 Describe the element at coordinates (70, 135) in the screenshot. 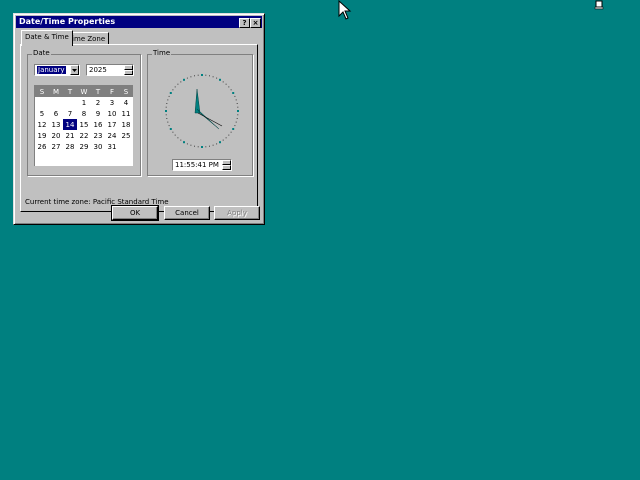

I see `calendar-day: 21` at that location.